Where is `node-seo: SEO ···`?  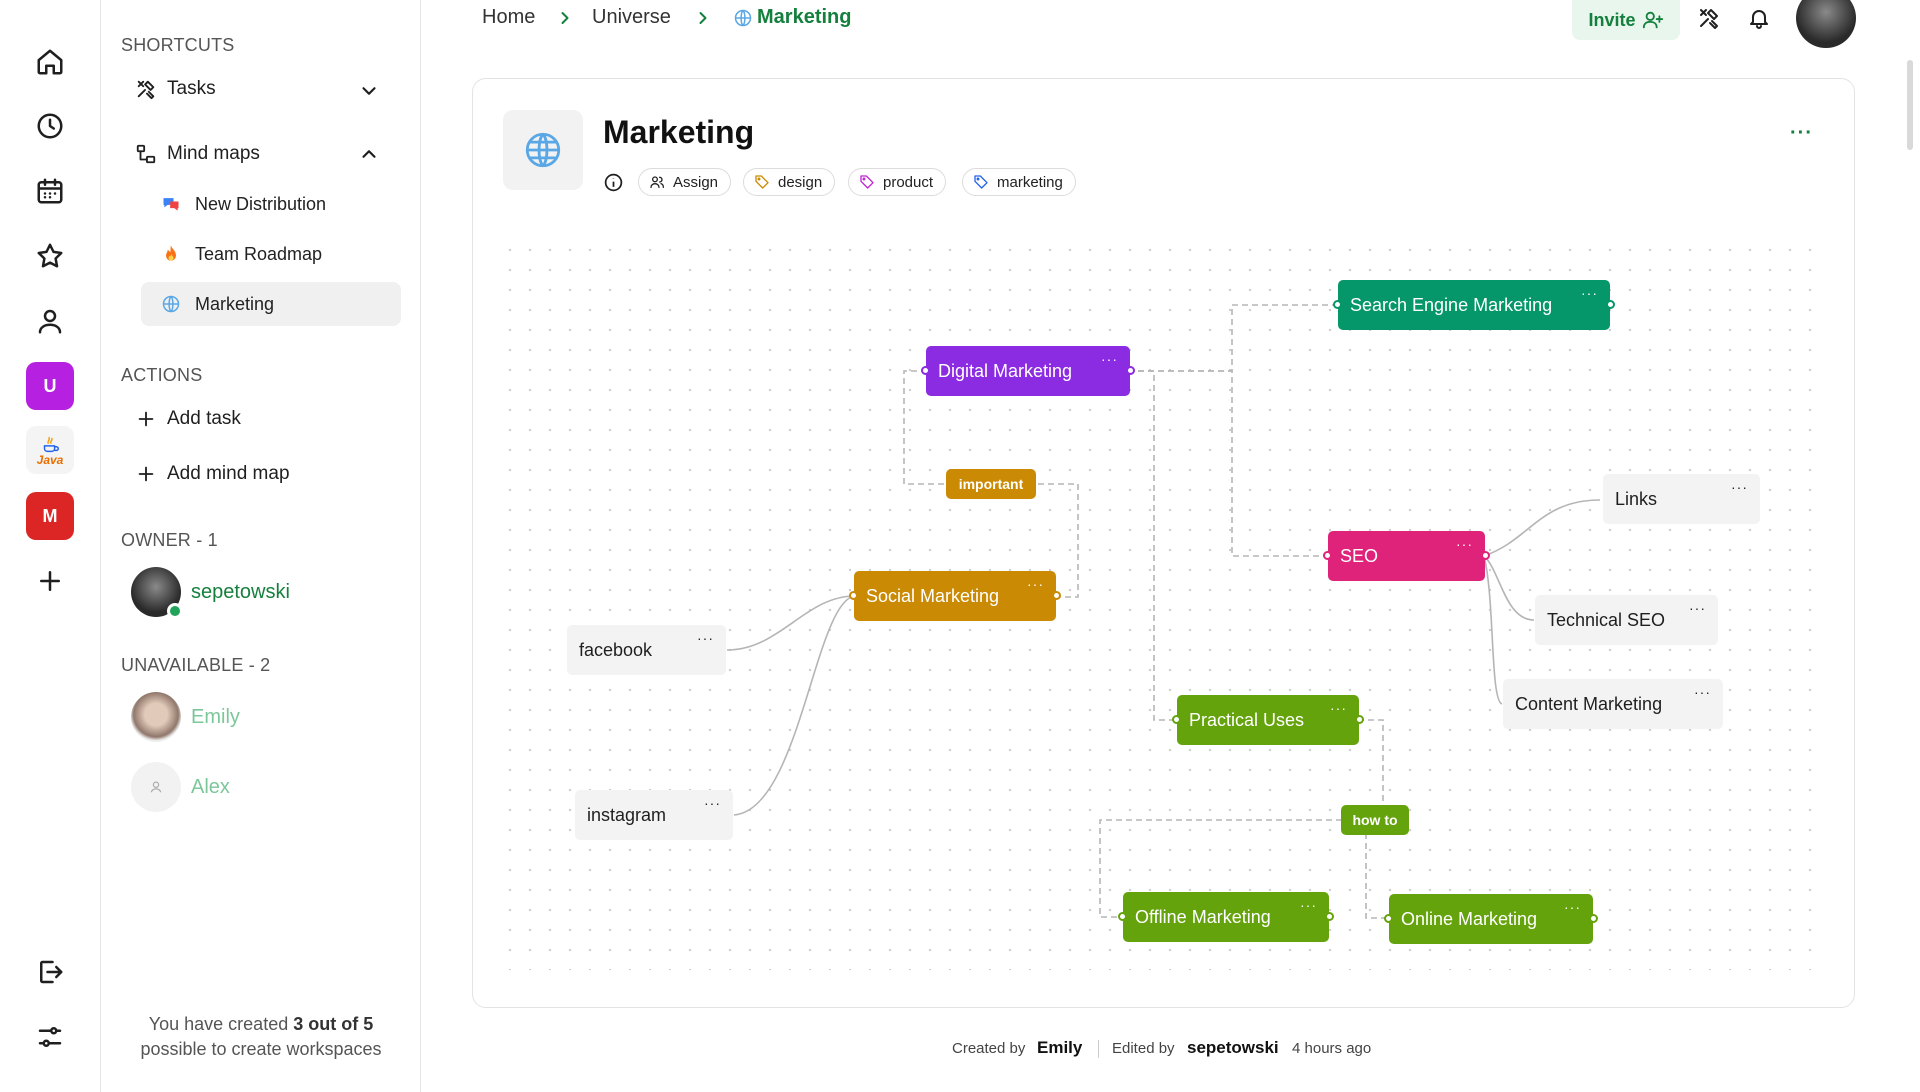 node-seo: SEO ··· is located at coordinates (1406, 556).